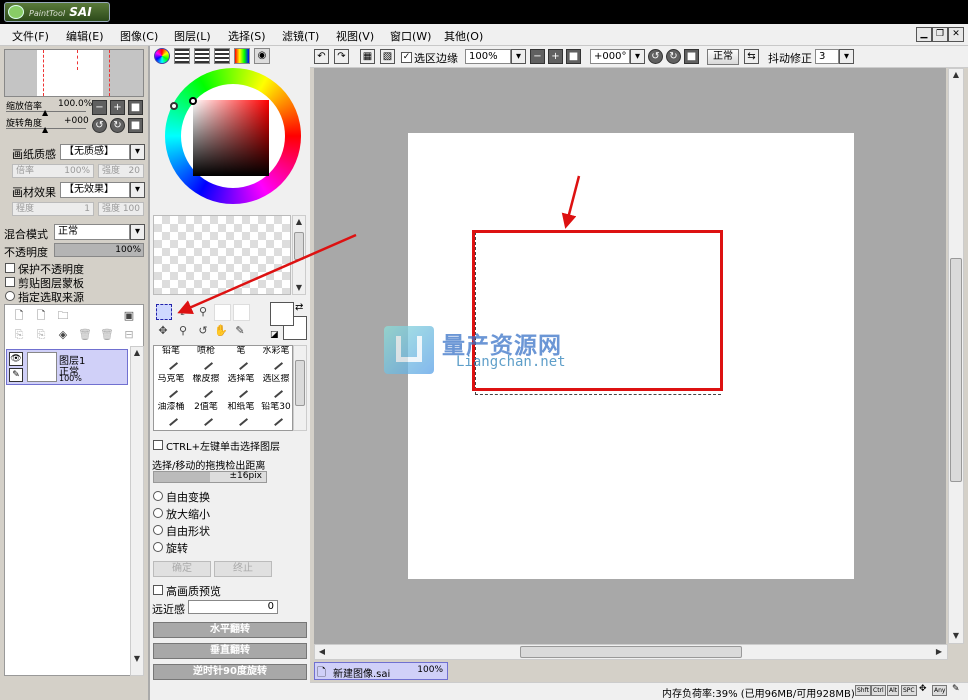  Describe the element at coordinates (893, 690) in the screenshot. I see `alt-key-indicator: Alt` at that location.